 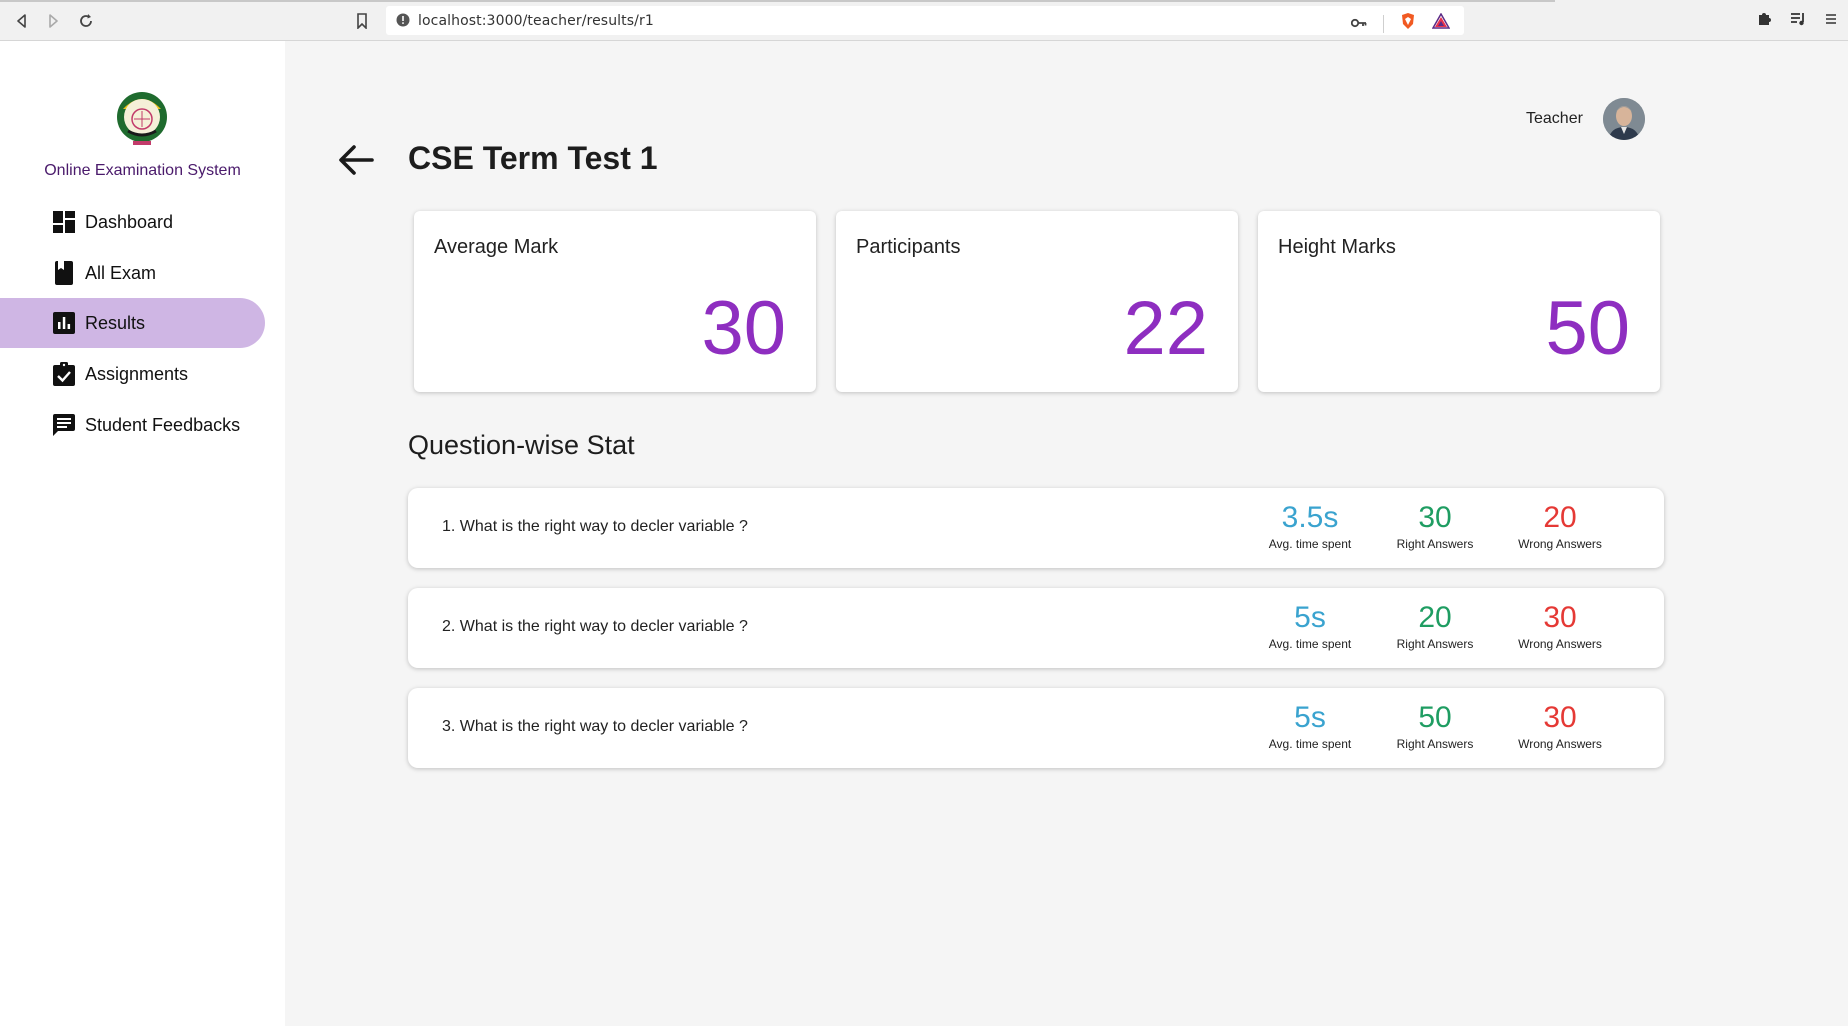 What do you see at coordinates (533, 158) in the screenshot?
I see `page-title: CSE Term Test 1` at bounding box center [533, 158].